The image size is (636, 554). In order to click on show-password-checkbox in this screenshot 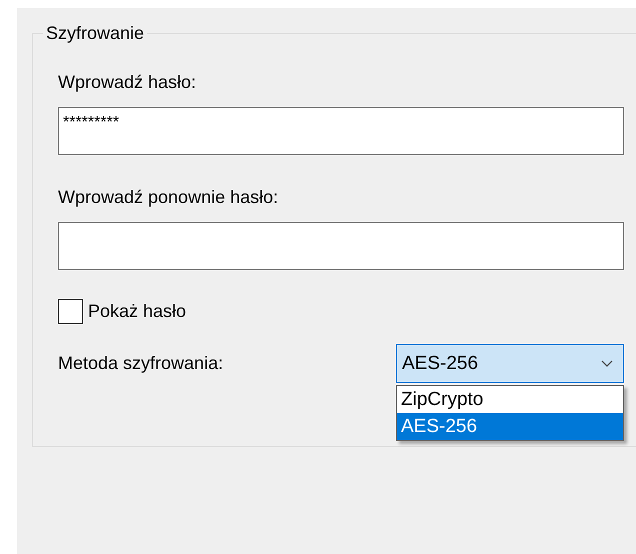, I will do `click(70, 311)`.